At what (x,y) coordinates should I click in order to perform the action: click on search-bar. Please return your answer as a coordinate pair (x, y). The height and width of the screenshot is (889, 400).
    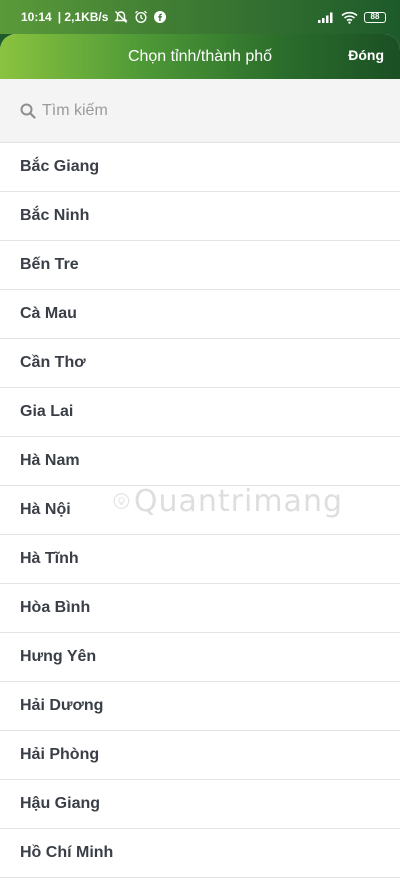
    Looking at the image, I should click on (200, 110).